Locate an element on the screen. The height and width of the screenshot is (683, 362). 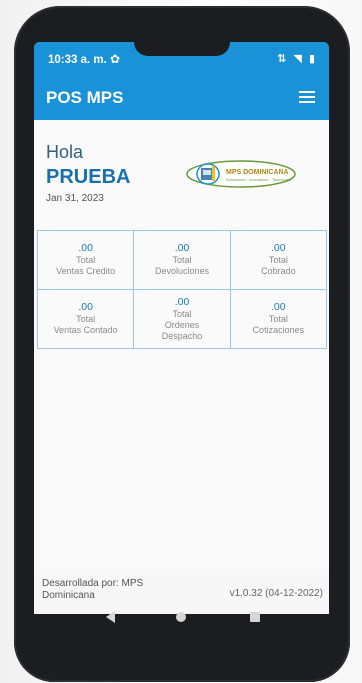
status-time: 10:33 a. m. is located at coordinates (77, 60).